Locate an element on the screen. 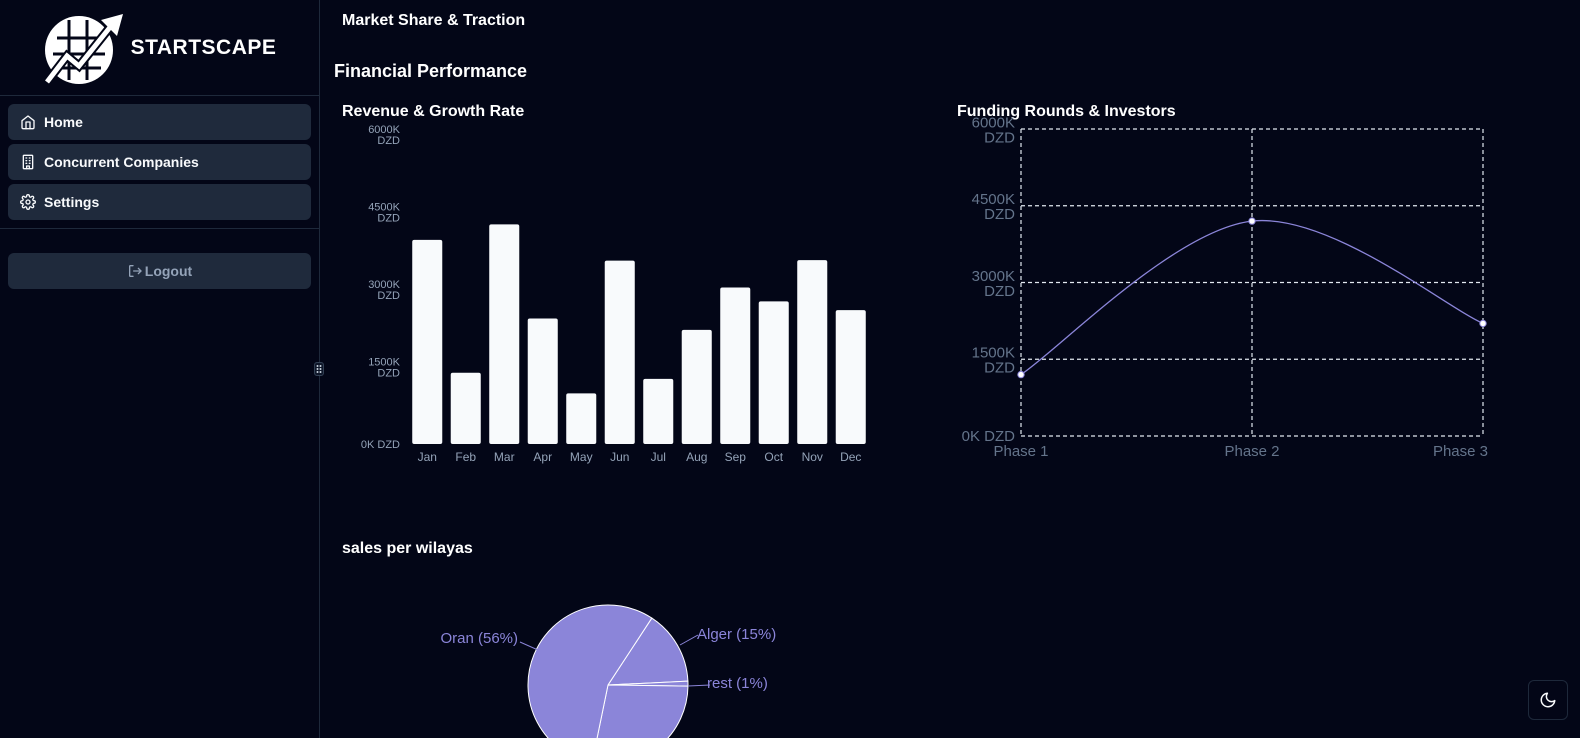 The height and width of the screenshot is (738, 1580). x-tick-label: Oct is located at coordinates (773, 457).